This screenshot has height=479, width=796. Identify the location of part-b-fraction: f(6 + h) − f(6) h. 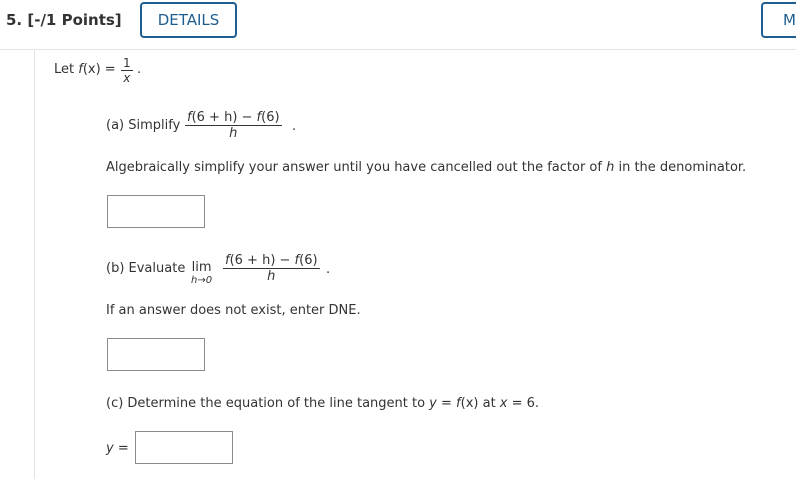
(271, 268).